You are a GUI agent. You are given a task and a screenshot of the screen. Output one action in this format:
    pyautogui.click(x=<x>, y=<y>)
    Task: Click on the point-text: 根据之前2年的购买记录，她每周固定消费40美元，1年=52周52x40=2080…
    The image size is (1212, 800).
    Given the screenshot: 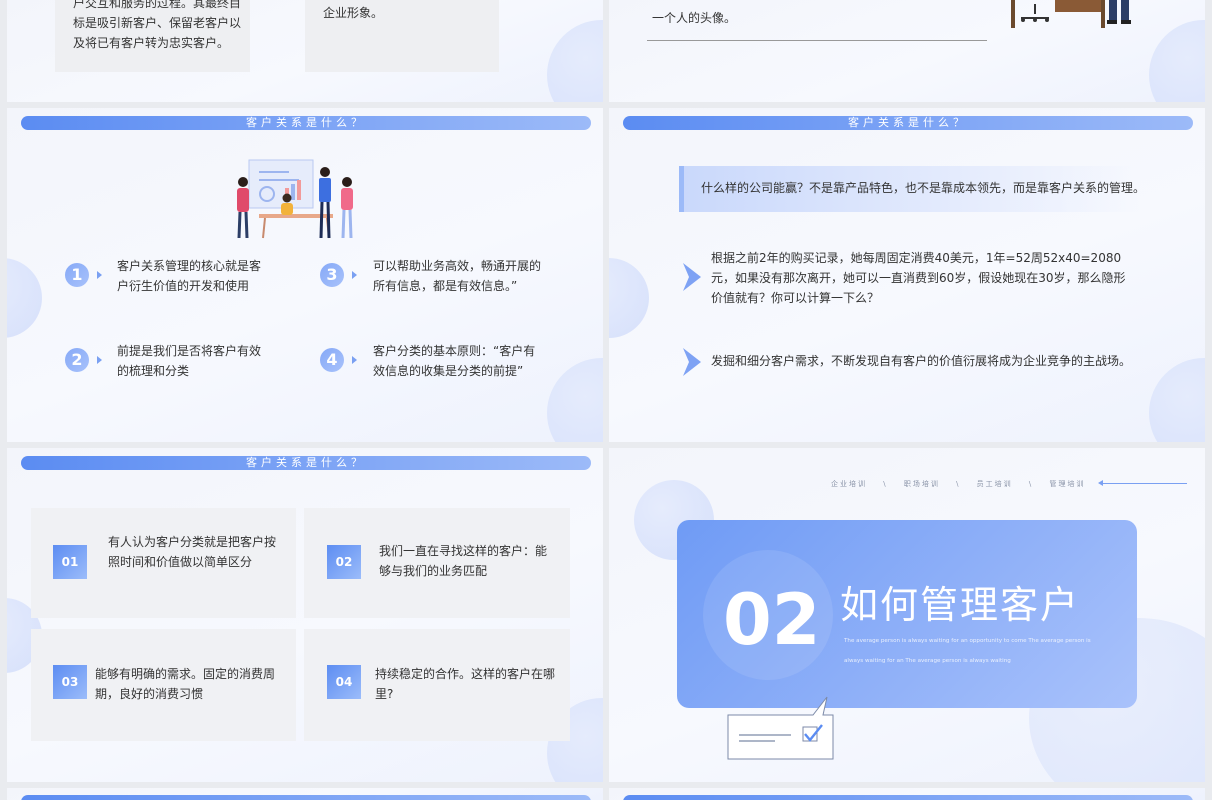 What is the action you would take?
    pyautogui.click(x=918, y=278)
    